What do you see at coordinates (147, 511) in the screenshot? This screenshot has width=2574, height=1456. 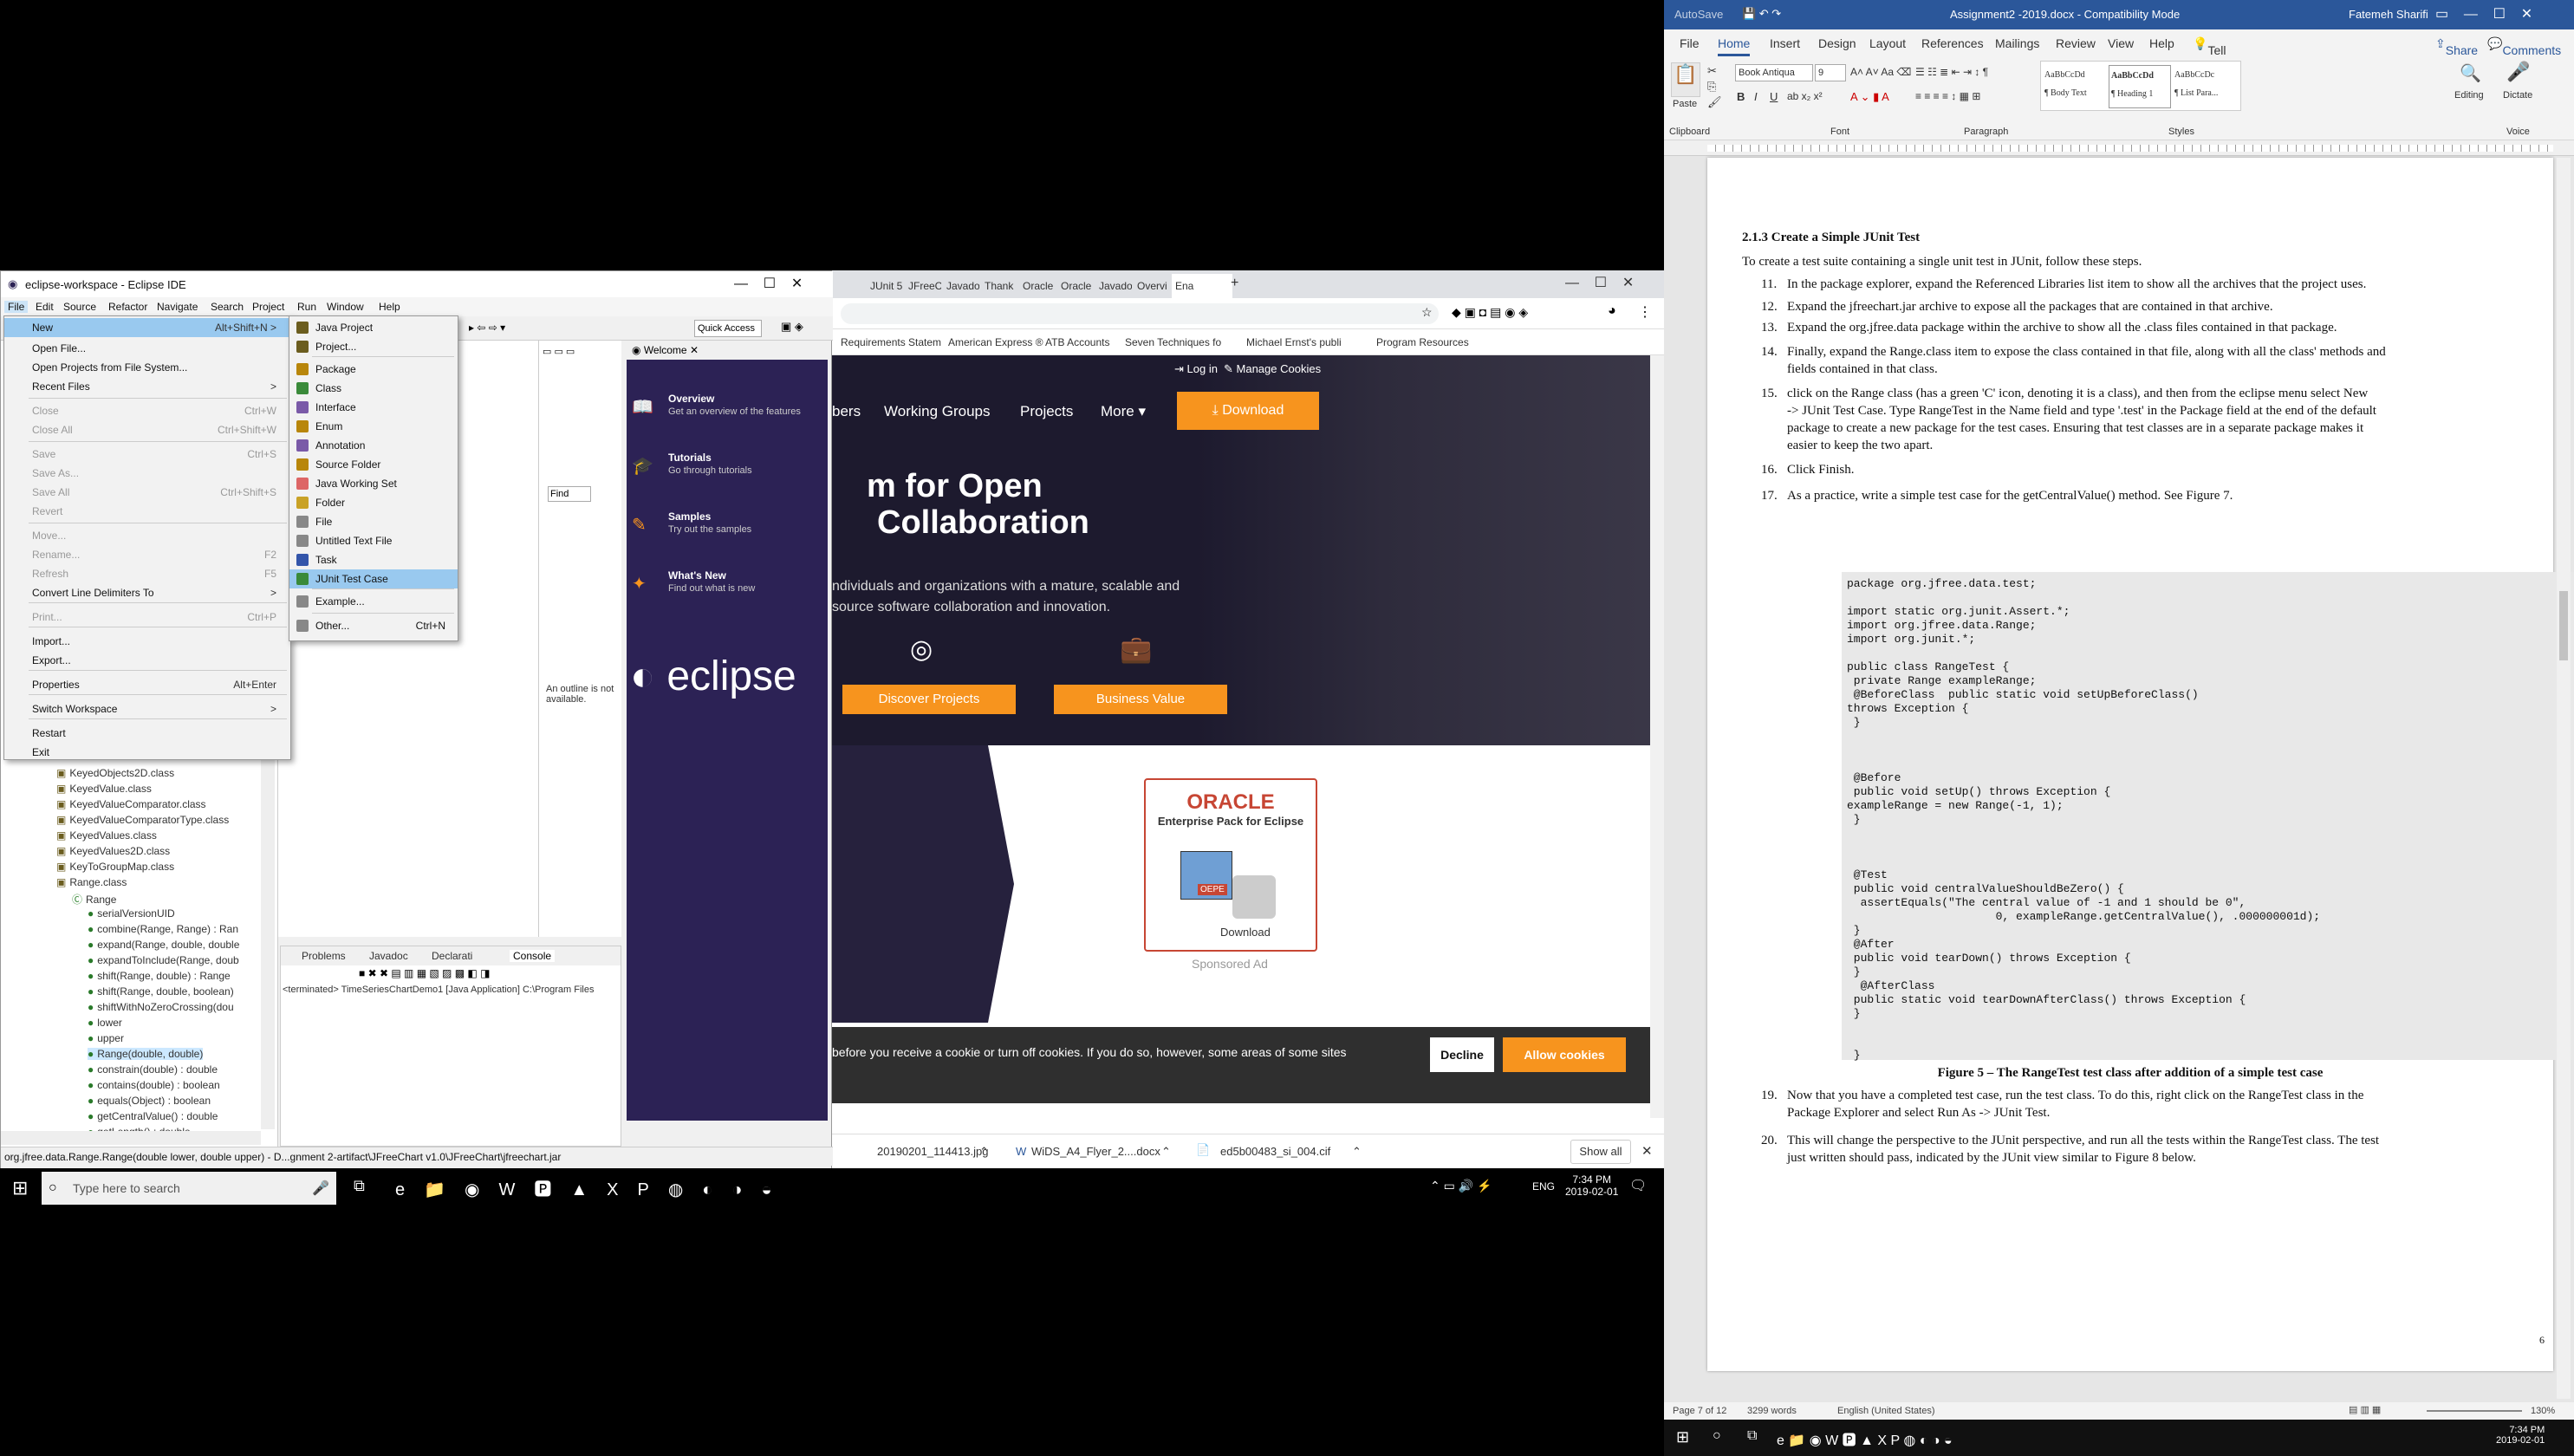 I see `file-menu-item: Revert` at bounding box center [147, 511].